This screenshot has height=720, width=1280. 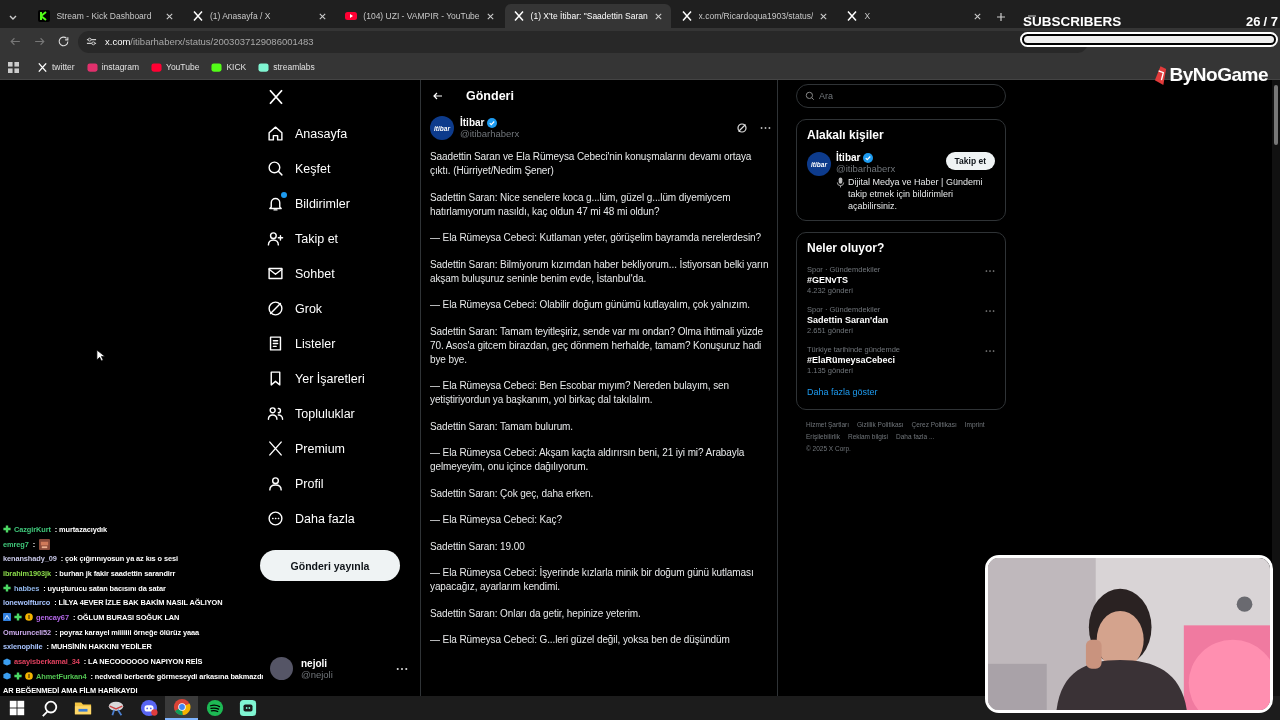 What do you see at coordinates (217, 67) in the screenshot?
I see `kick-favicon-icon` at bounding box center [217, 67].